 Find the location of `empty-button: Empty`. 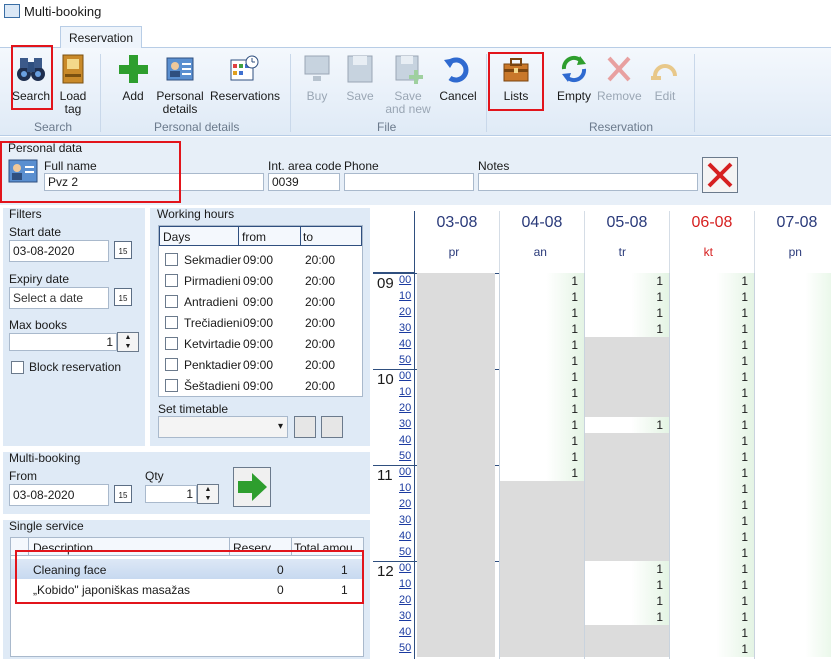

empty-button: Empty is located at coordinates (574, 77).